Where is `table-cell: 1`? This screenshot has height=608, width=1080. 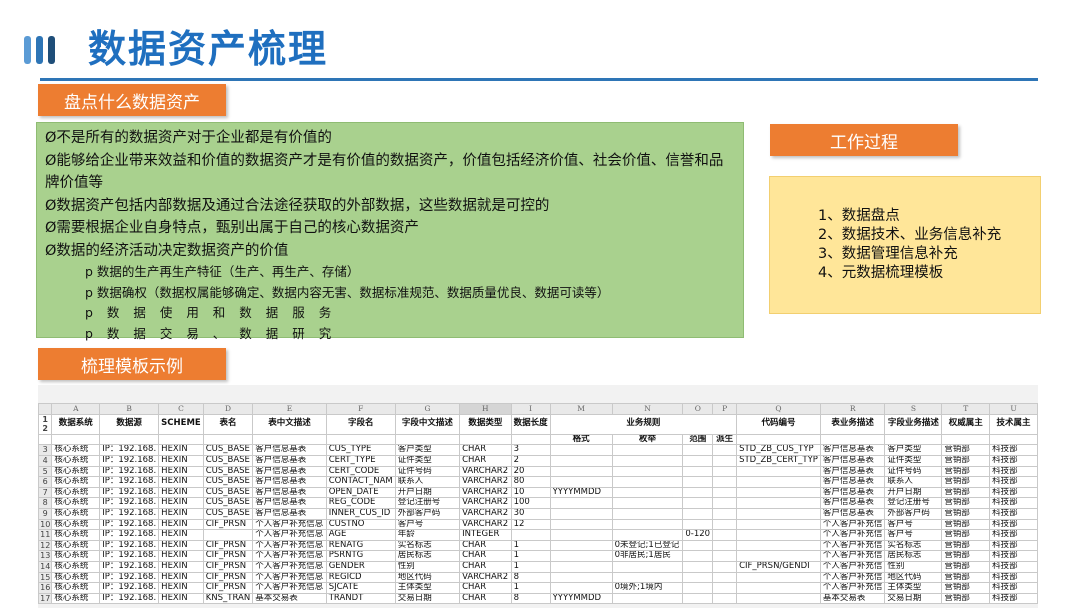 table-cell: 1 is located at coordinates (530, 566).